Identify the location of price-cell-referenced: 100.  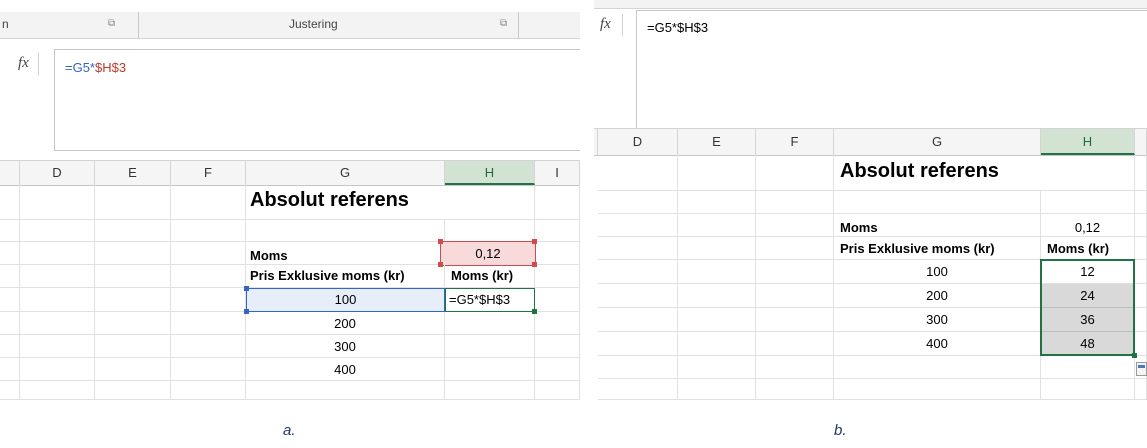
(345, 300).